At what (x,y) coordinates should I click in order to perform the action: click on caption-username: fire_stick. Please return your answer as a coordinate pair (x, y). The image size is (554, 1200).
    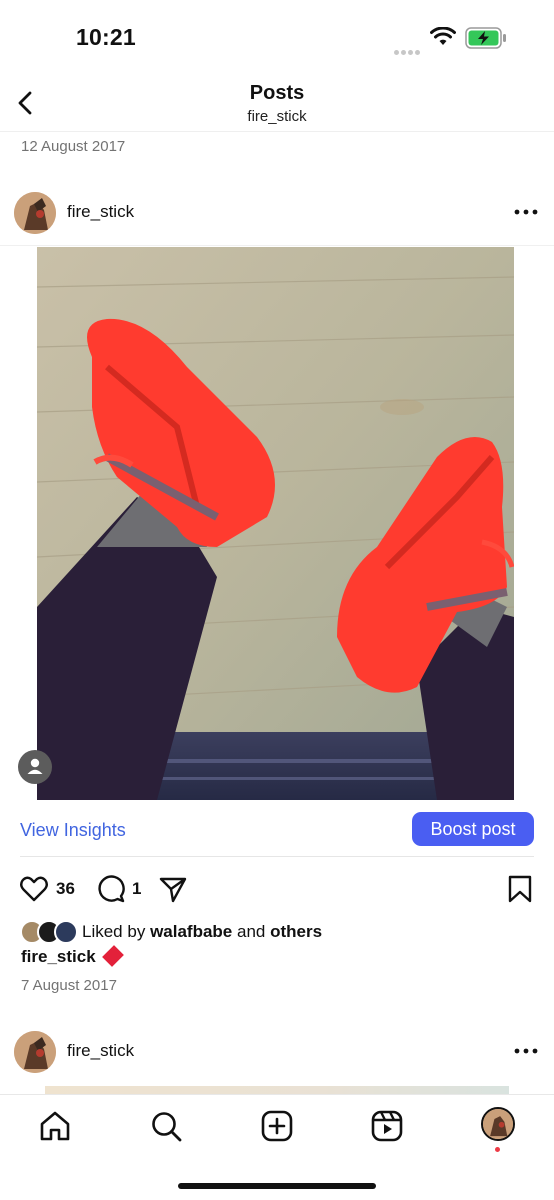
    Looking at the image, I should click on (58, 956).